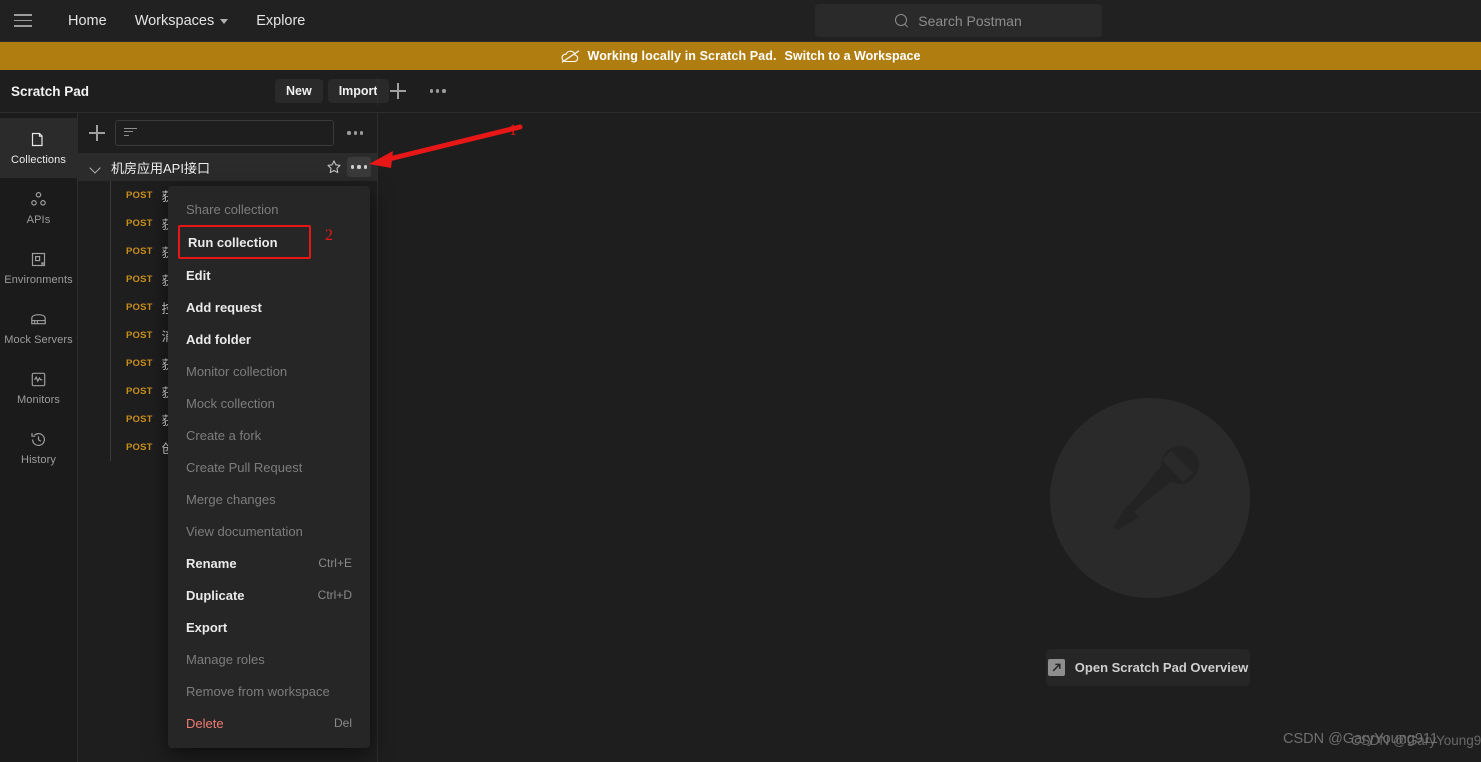 This screenshot has height=762, width=1481. Describe the element at coordinates (97, 133) in the screenshot. I see `add-new-icon` at that location.